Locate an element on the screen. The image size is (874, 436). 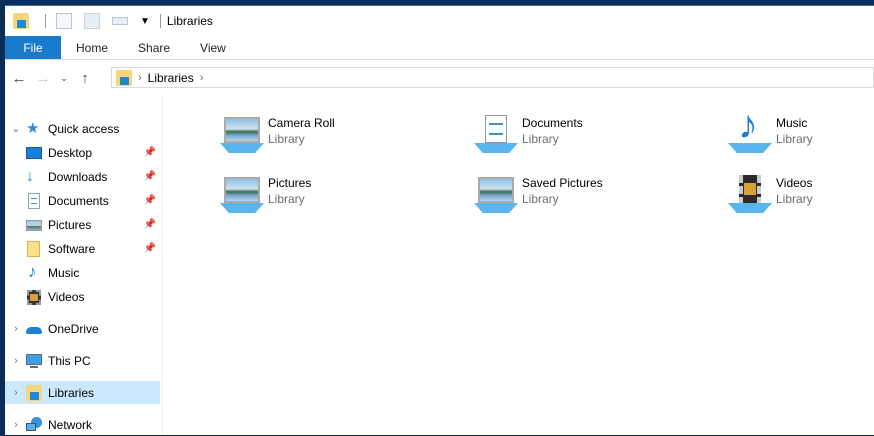
library-name: Videos is located at coordinates (794, 183).